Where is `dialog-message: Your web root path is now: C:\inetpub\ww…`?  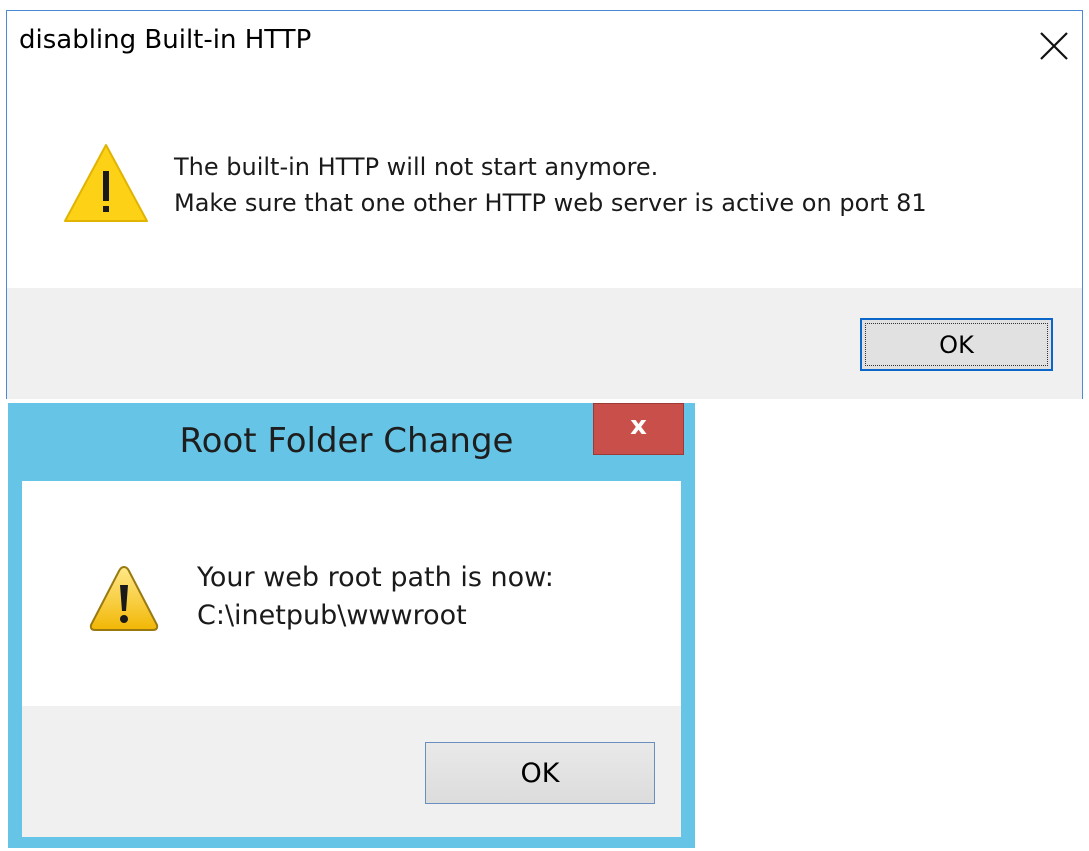 dialog-message: Your web root path is now: C:\inetpub\ww… is located at coordinates (375, 597).